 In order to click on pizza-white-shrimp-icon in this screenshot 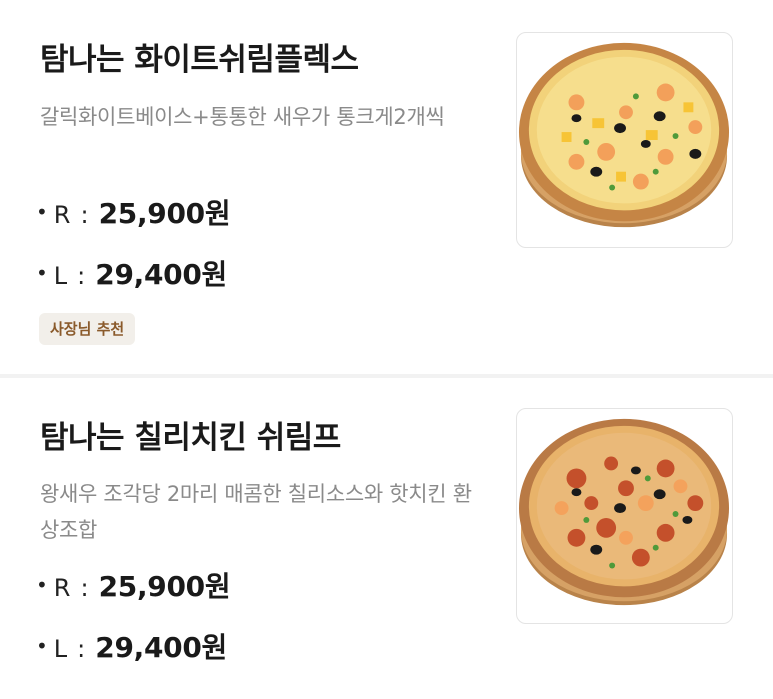, I will do `click(624, 135)`.